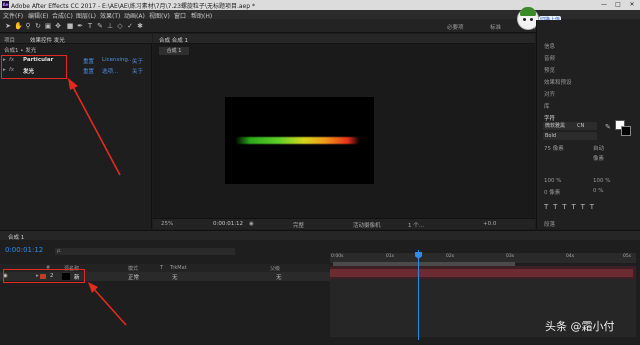 The height and width of the screenshot is (345, 640). What do you see at coordinates (130, 26) in the screenshot?
I see `roto-tool-icon: ✓` at bounding box center [130, 26].